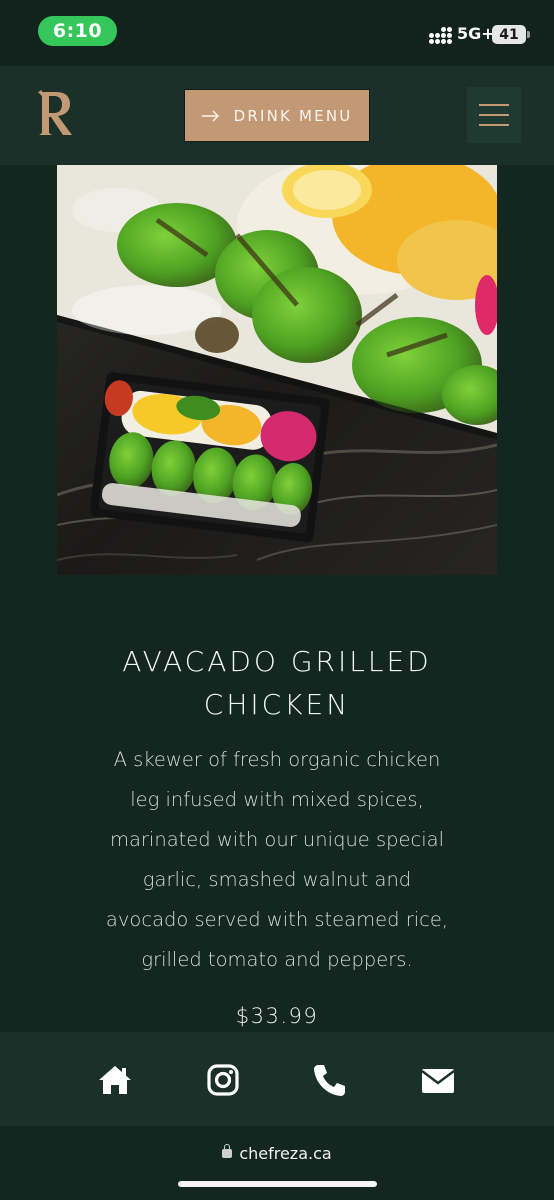 The image size is (554, 1200). What do you see at coordinates (277, 1079) in the screenshot?
I see `bottom-nav` at bounding box center [277, 1079].